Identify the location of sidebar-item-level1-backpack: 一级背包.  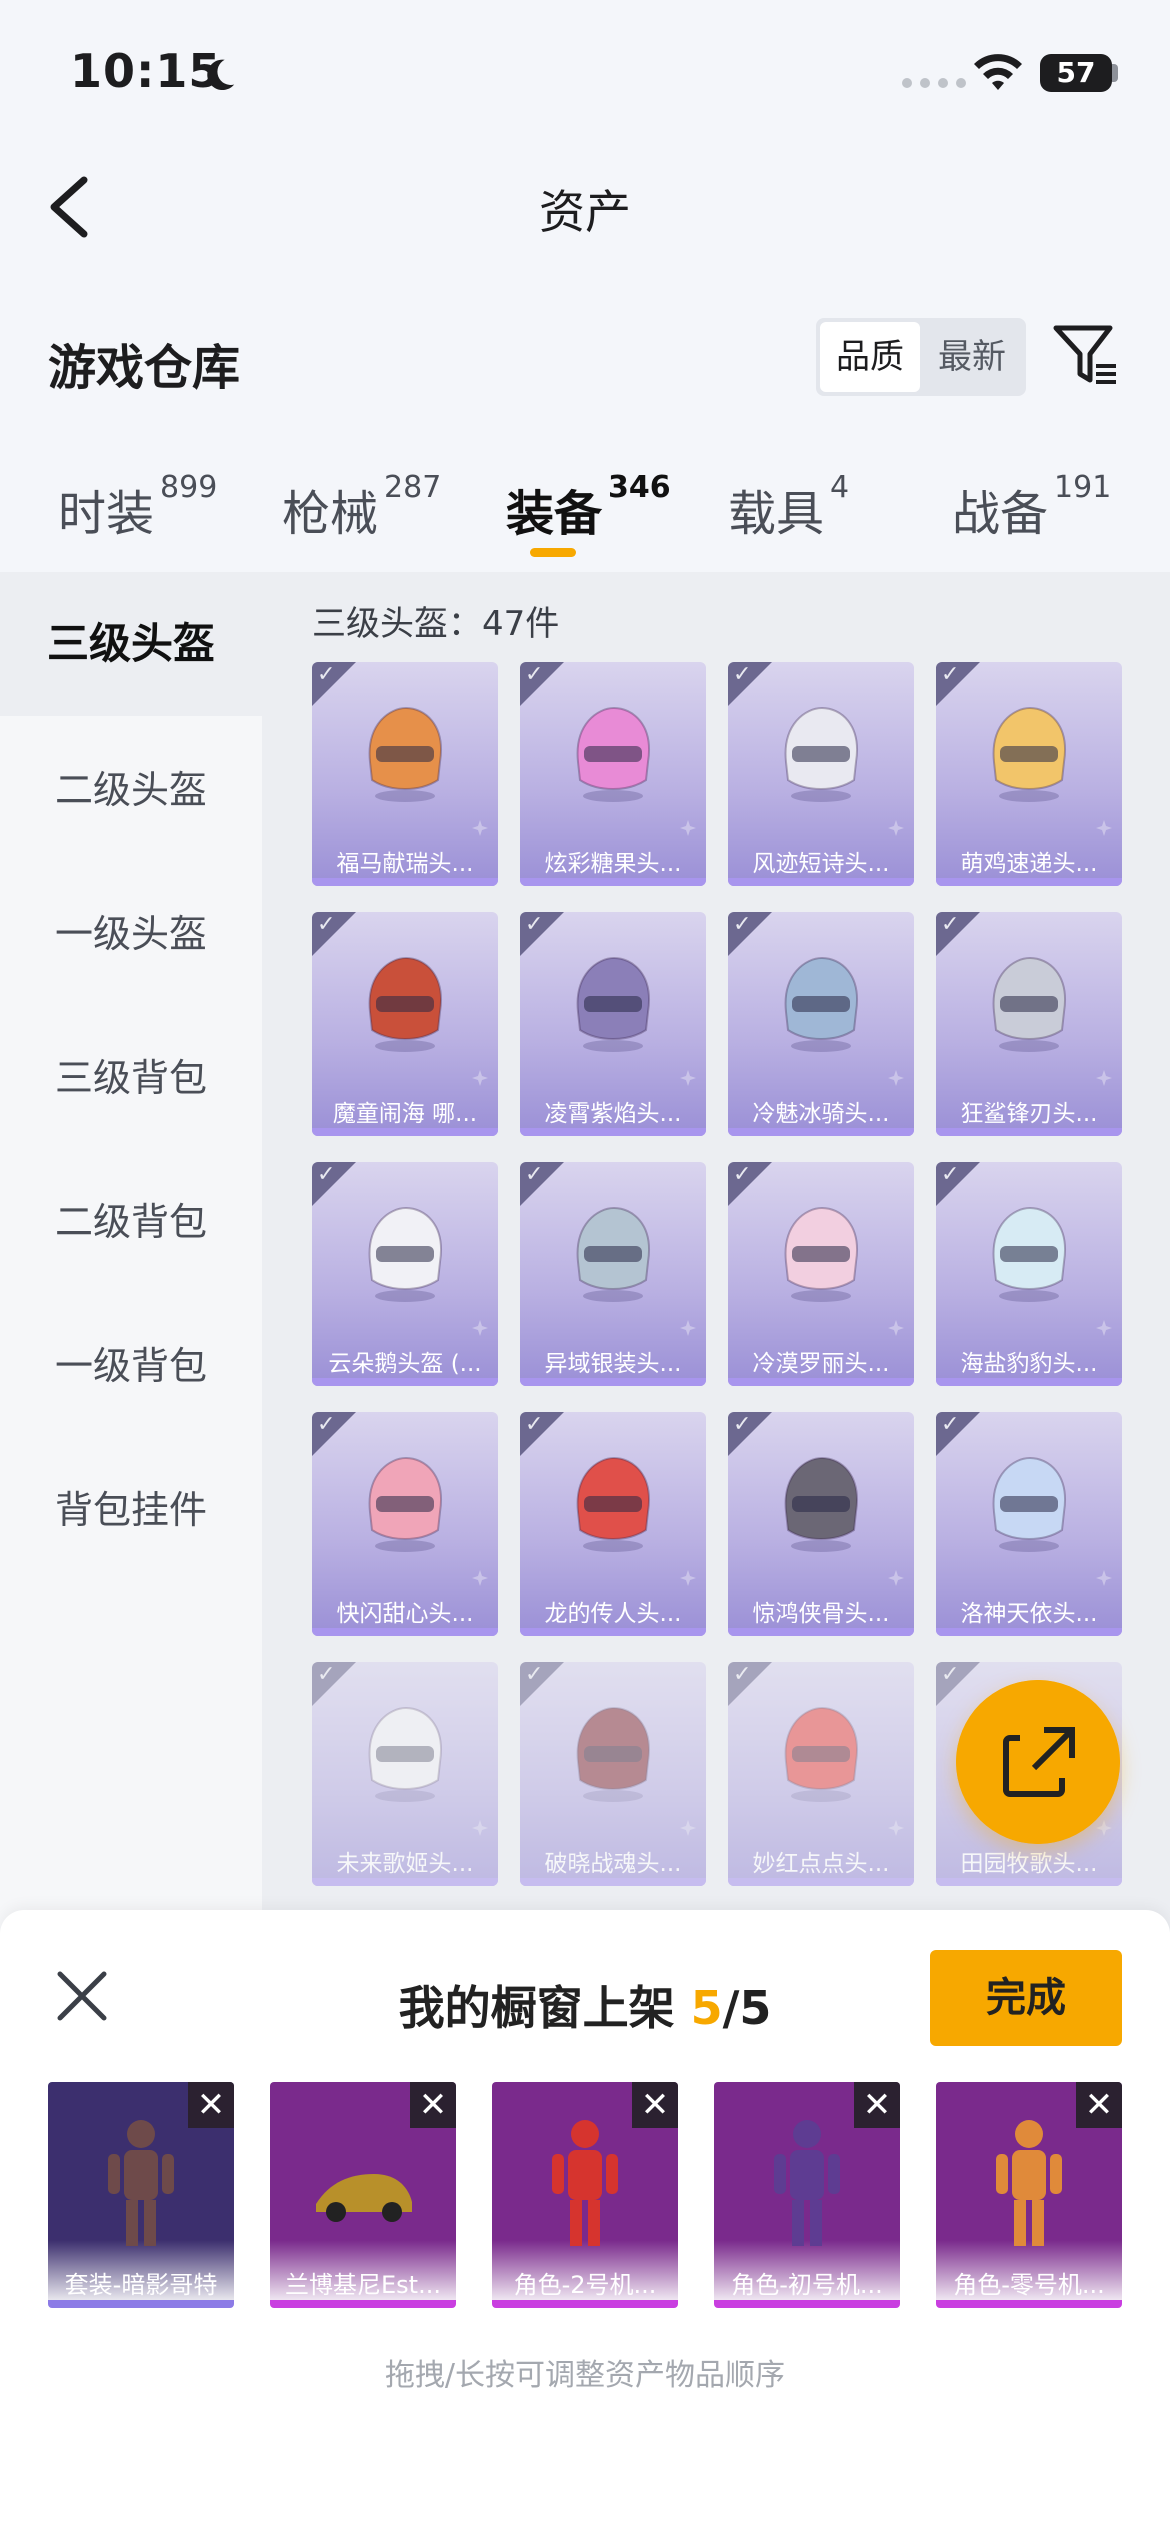
(131, 1366).